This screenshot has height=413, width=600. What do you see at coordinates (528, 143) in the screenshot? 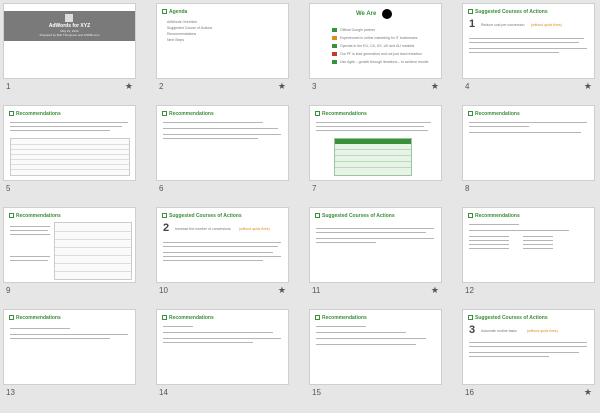
I see `slide-thumbnail-8: Recommendations` at bounding box center [528, 143].